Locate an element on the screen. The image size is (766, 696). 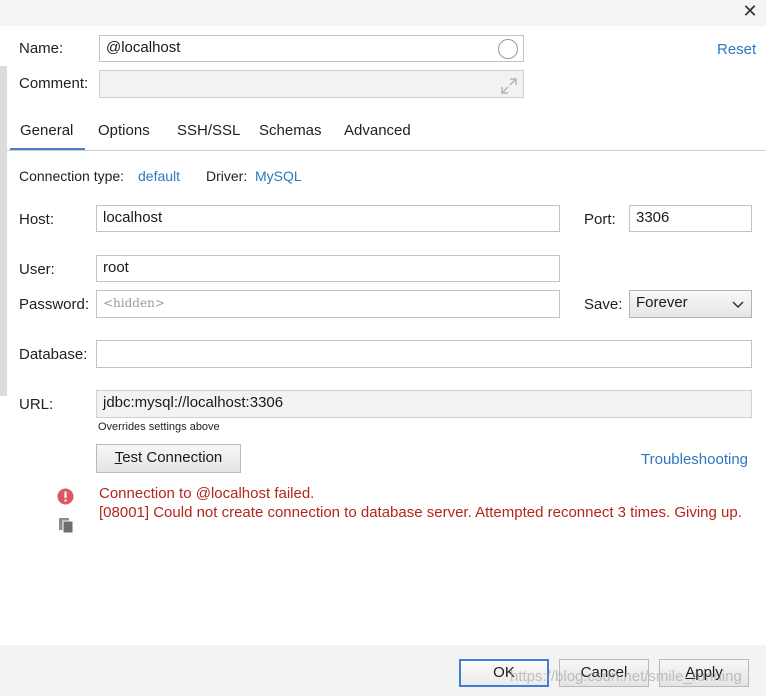
chevron-down-icon is located at coordinates (738, 304).